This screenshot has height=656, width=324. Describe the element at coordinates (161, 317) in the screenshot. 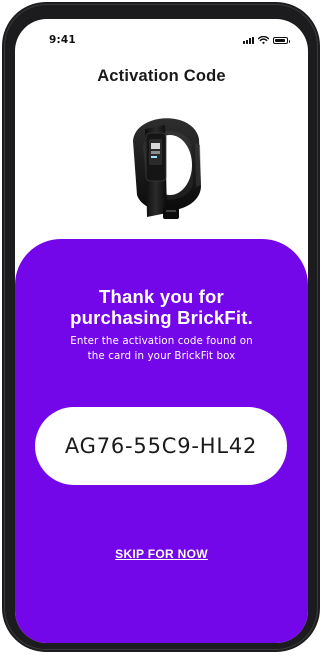

I see `card-heading-line2: purchasing BrickFit.` at that location.